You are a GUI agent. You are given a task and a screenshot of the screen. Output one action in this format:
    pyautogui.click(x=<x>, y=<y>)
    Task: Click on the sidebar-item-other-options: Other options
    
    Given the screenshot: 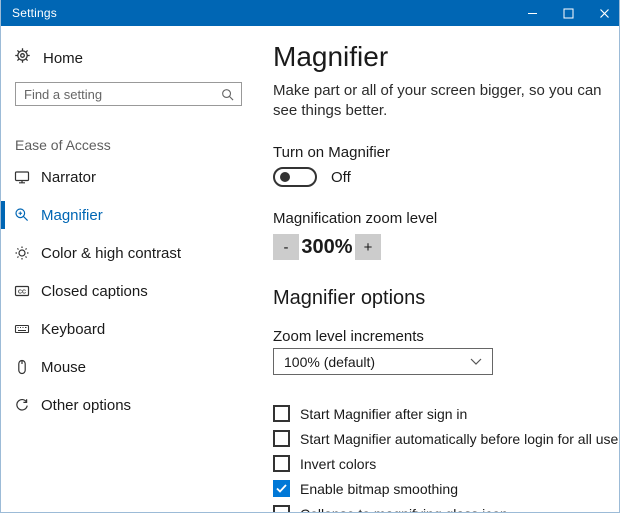 What is the action you would take?
    pyautogui.click(x=131, y=405)
    